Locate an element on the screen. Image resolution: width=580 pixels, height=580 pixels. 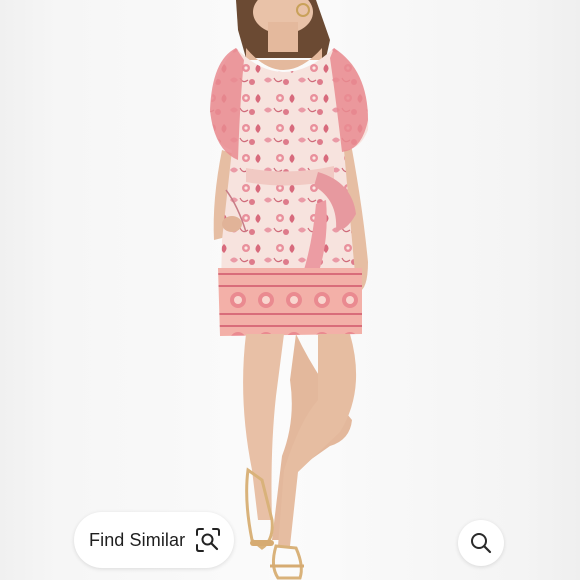
search-icon is located at coordinates (481, 543).